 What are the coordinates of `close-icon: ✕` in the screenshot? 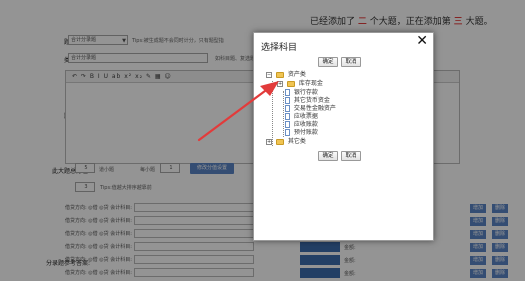 It's located at (422, 41).